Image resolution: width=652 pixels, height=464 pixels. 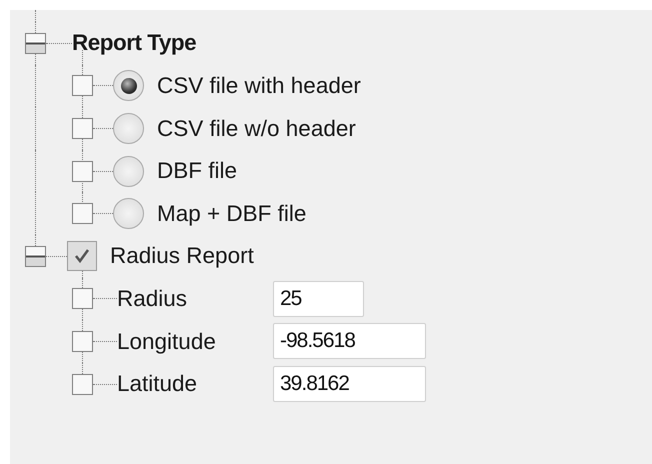 I want to click on radio-label: CSV file w/o header, so click(x=256, y=128).